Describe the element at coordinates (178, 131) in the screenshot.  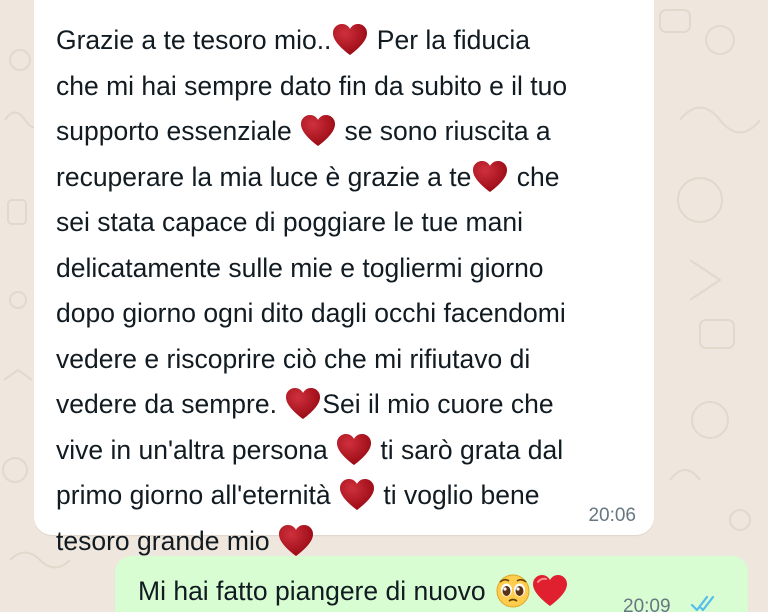
I see `message-text-run: supporto essenziale` at that location.